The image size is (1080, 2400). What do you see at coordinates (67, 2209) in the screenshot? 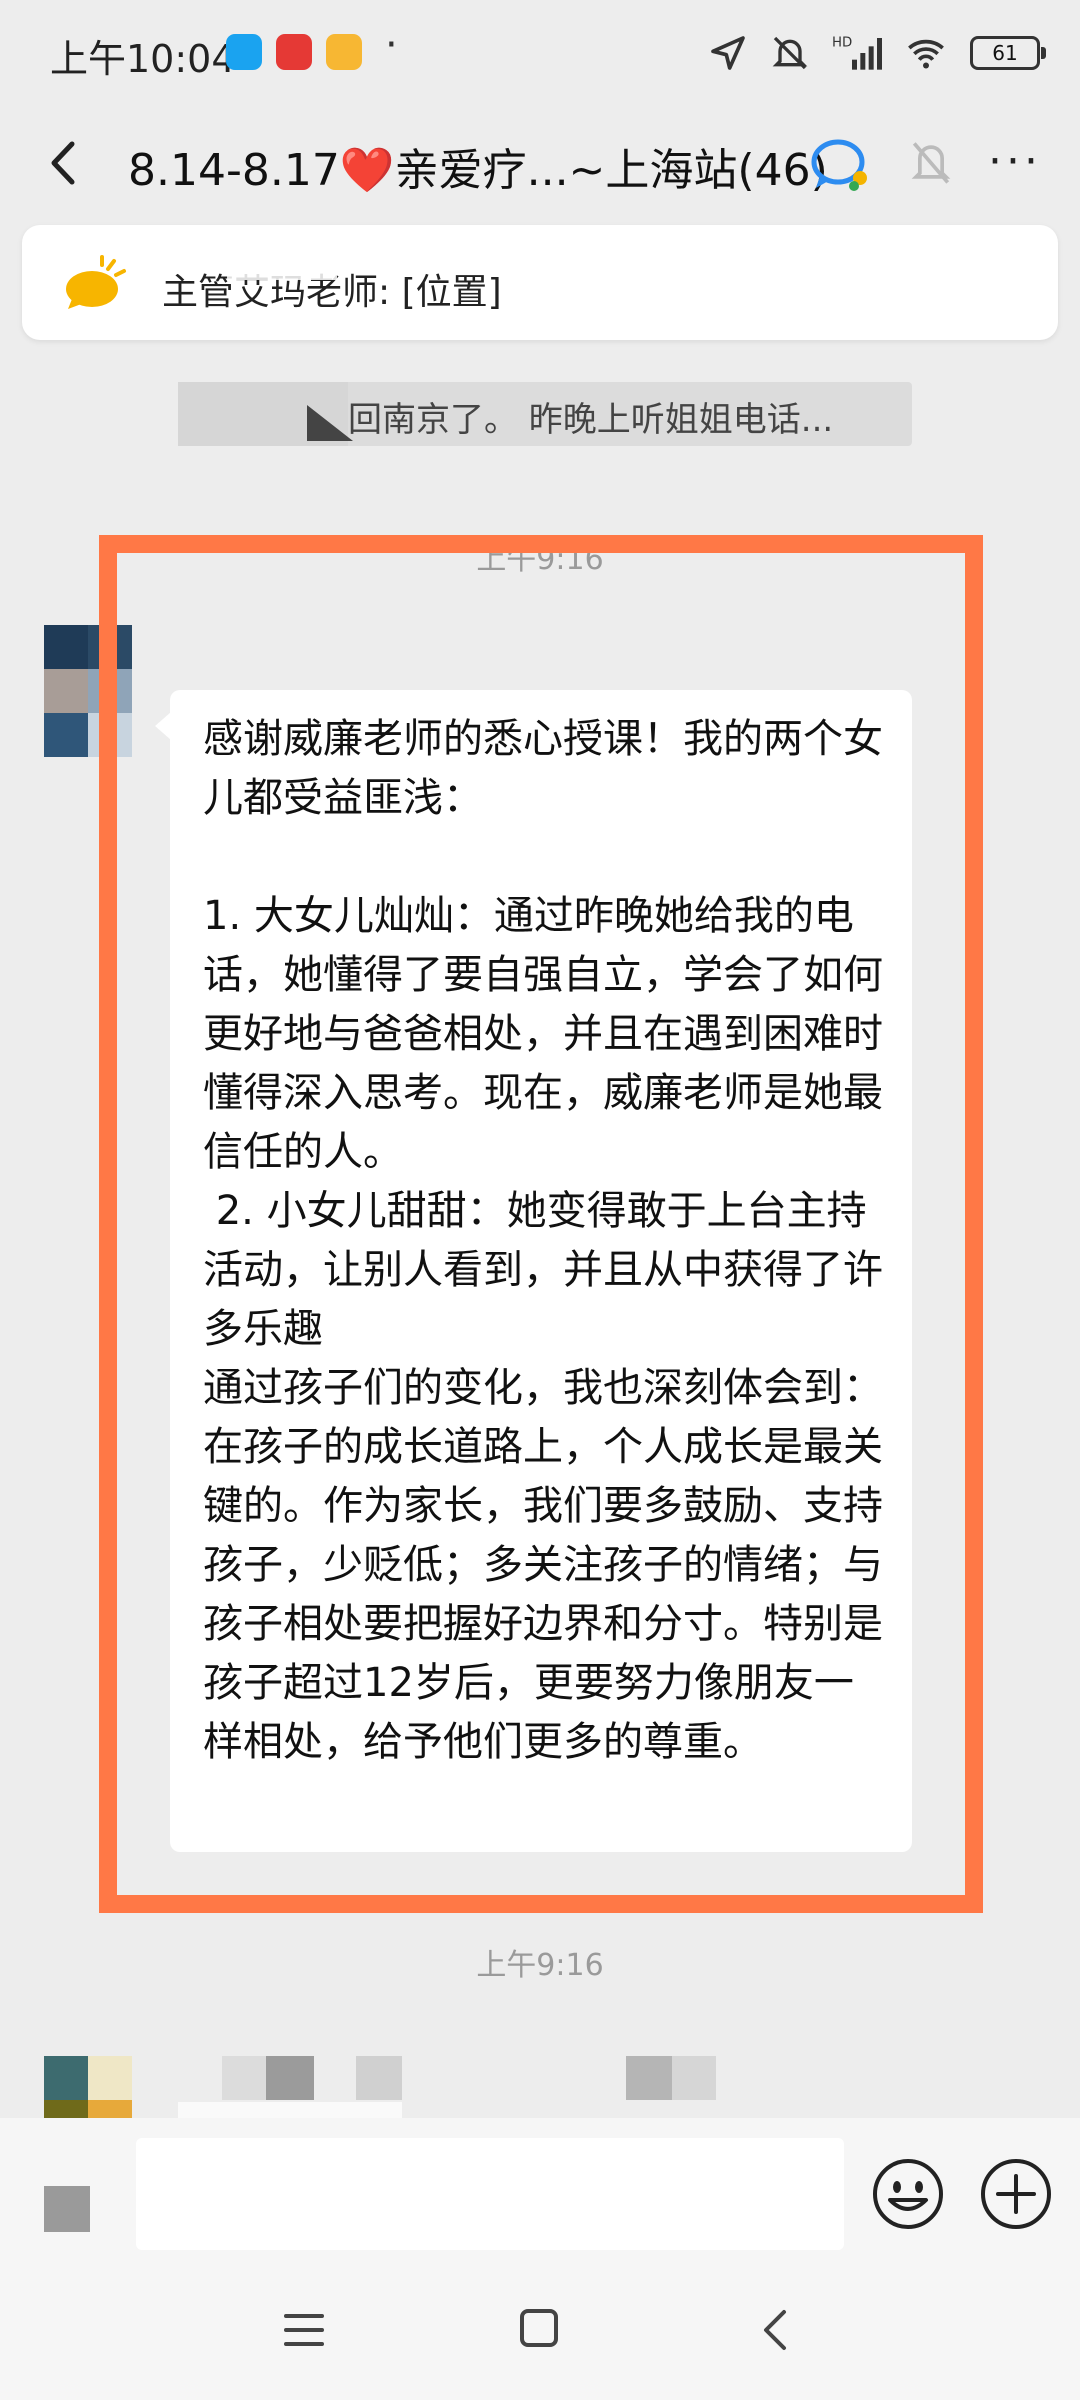
I see `voice-toggle-icon` at bounding box center [67, 2209].